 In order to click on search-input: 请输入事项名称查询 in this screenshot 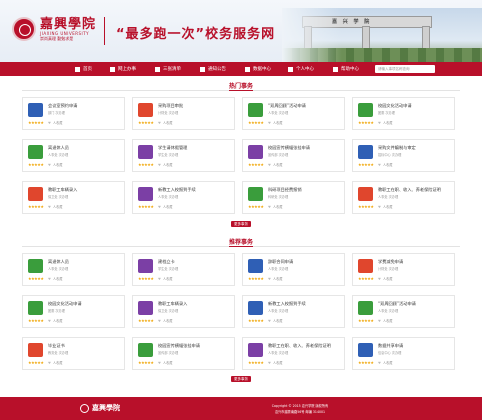, I will do `click(405, 69)`.